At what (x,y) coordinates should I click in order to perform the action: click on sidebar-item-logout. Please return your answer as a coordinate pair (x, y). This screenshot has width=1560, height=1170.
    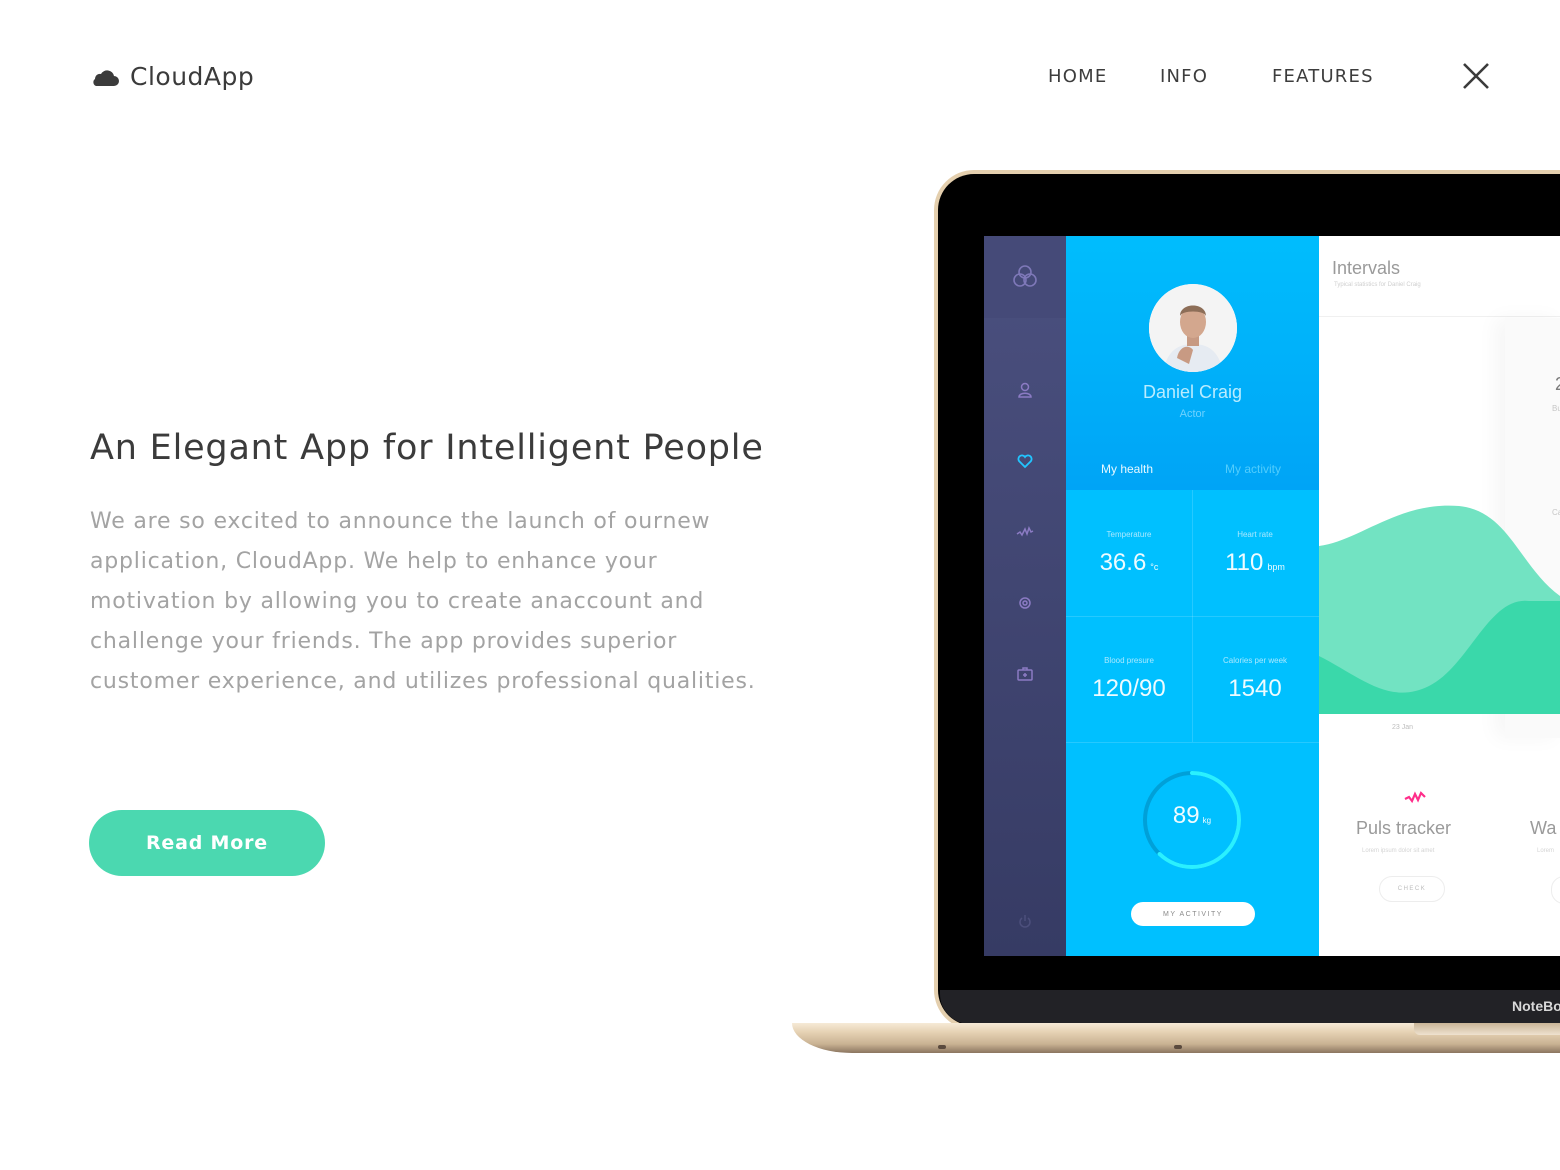
    Looking at the image, I should click on (1025, 921).